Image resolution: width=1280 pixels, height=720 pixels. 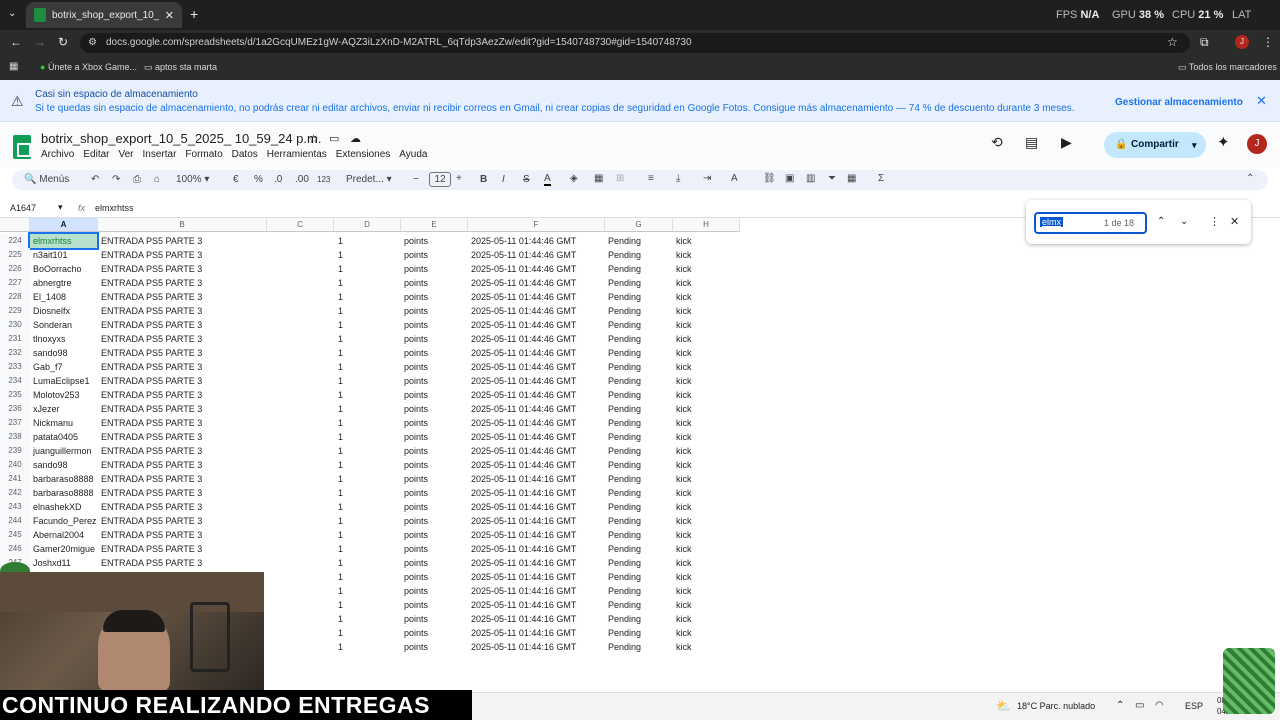 What do you see at coordinates (16, 42) in the screenshot?
I see `back-icon: ←` at bounding box center [16, 42].